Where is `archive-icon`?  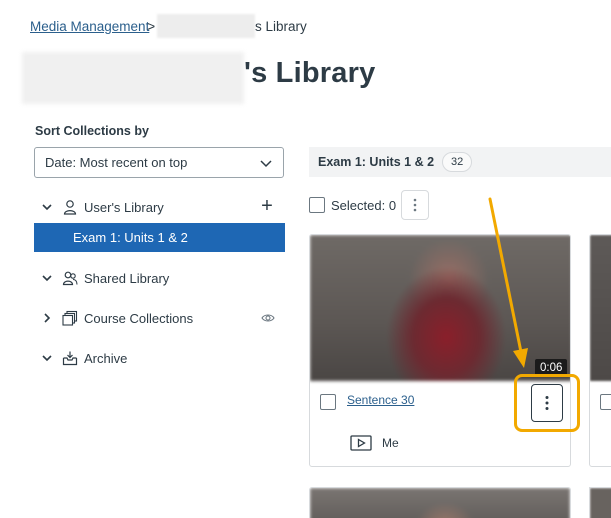
archive-icon is located at coordinates (70, 358).